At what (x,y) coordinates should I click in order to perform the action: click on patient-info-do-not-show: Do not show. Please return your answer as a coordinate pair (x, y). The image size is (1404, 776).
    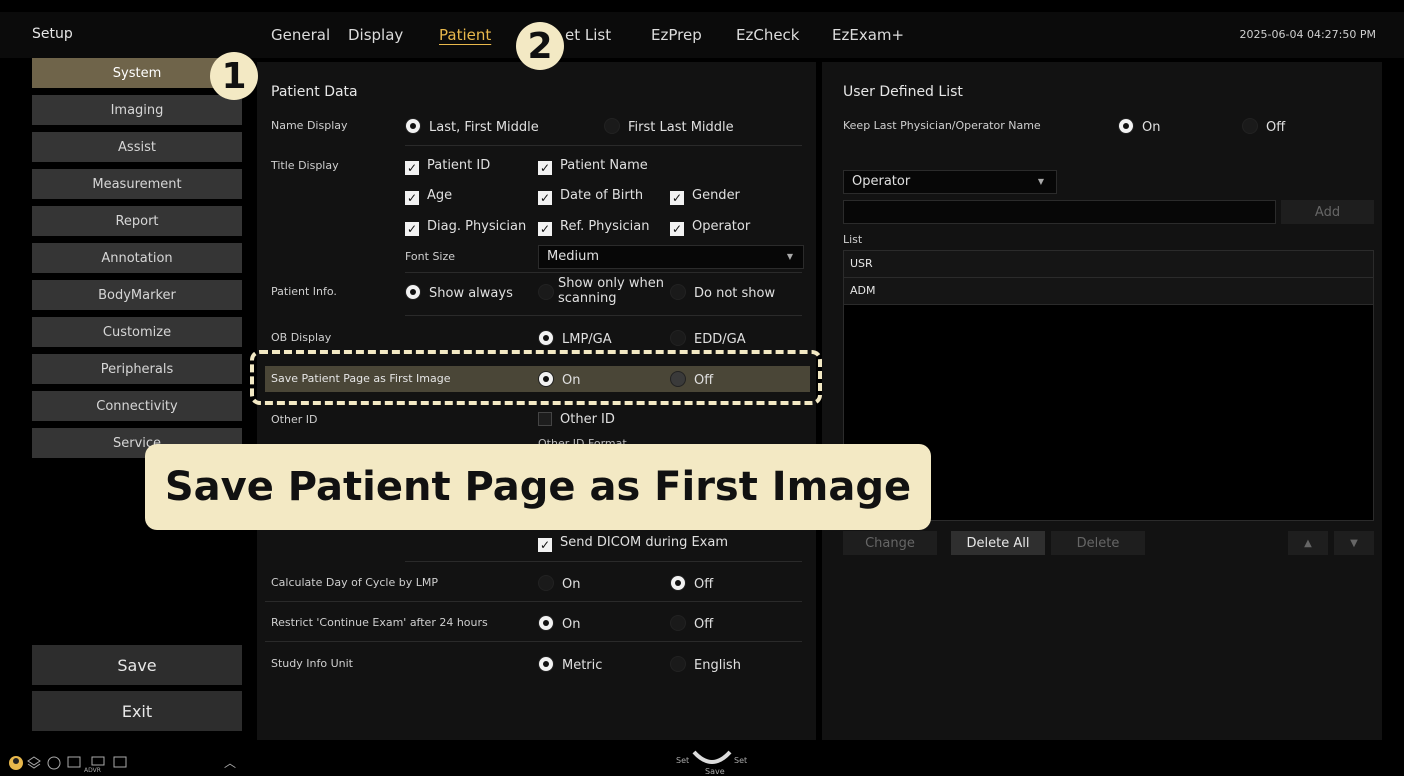
    Looking at the image, I should click on (722, 292).